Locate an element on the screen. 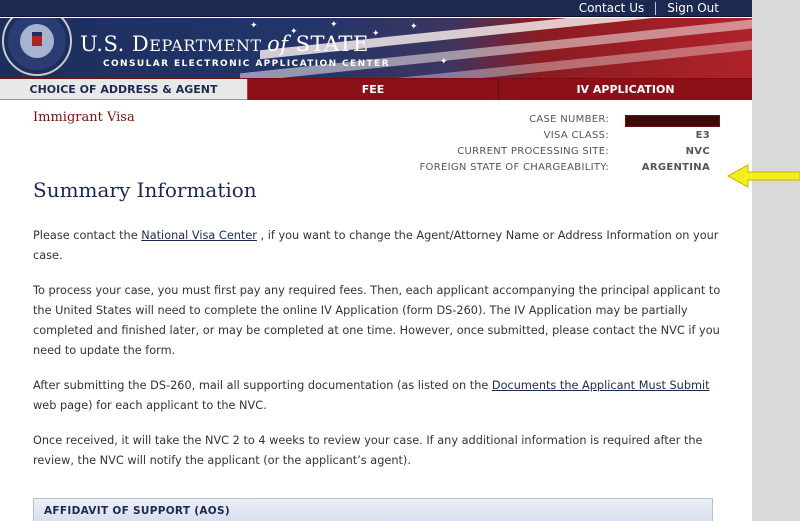 The height and width of the screenshot is (521, 800). yellow-arrow-left-icon is located at coordinates (763, 176).